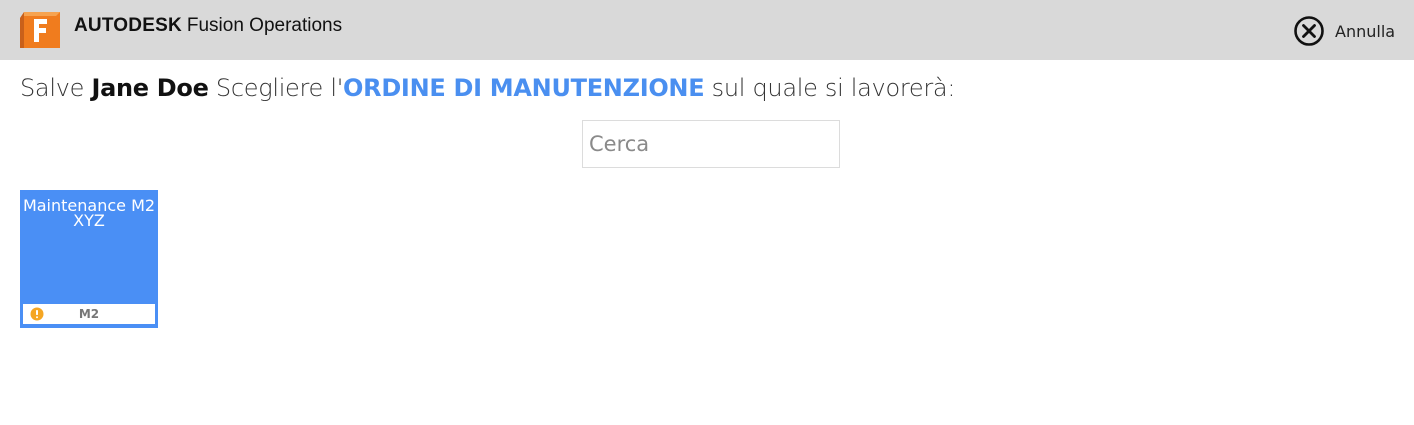 The width and height of the screenshot is (1414, 425). What do you see at coordinates (711, 144) in the screenshot?
I see `search-input` at bounding box center [711, 144].